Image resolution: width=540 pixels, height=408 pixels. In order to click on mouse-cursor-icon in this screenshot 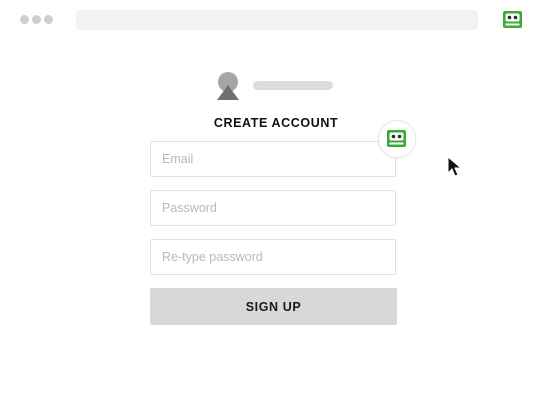, I will do `click(456, 166)`.